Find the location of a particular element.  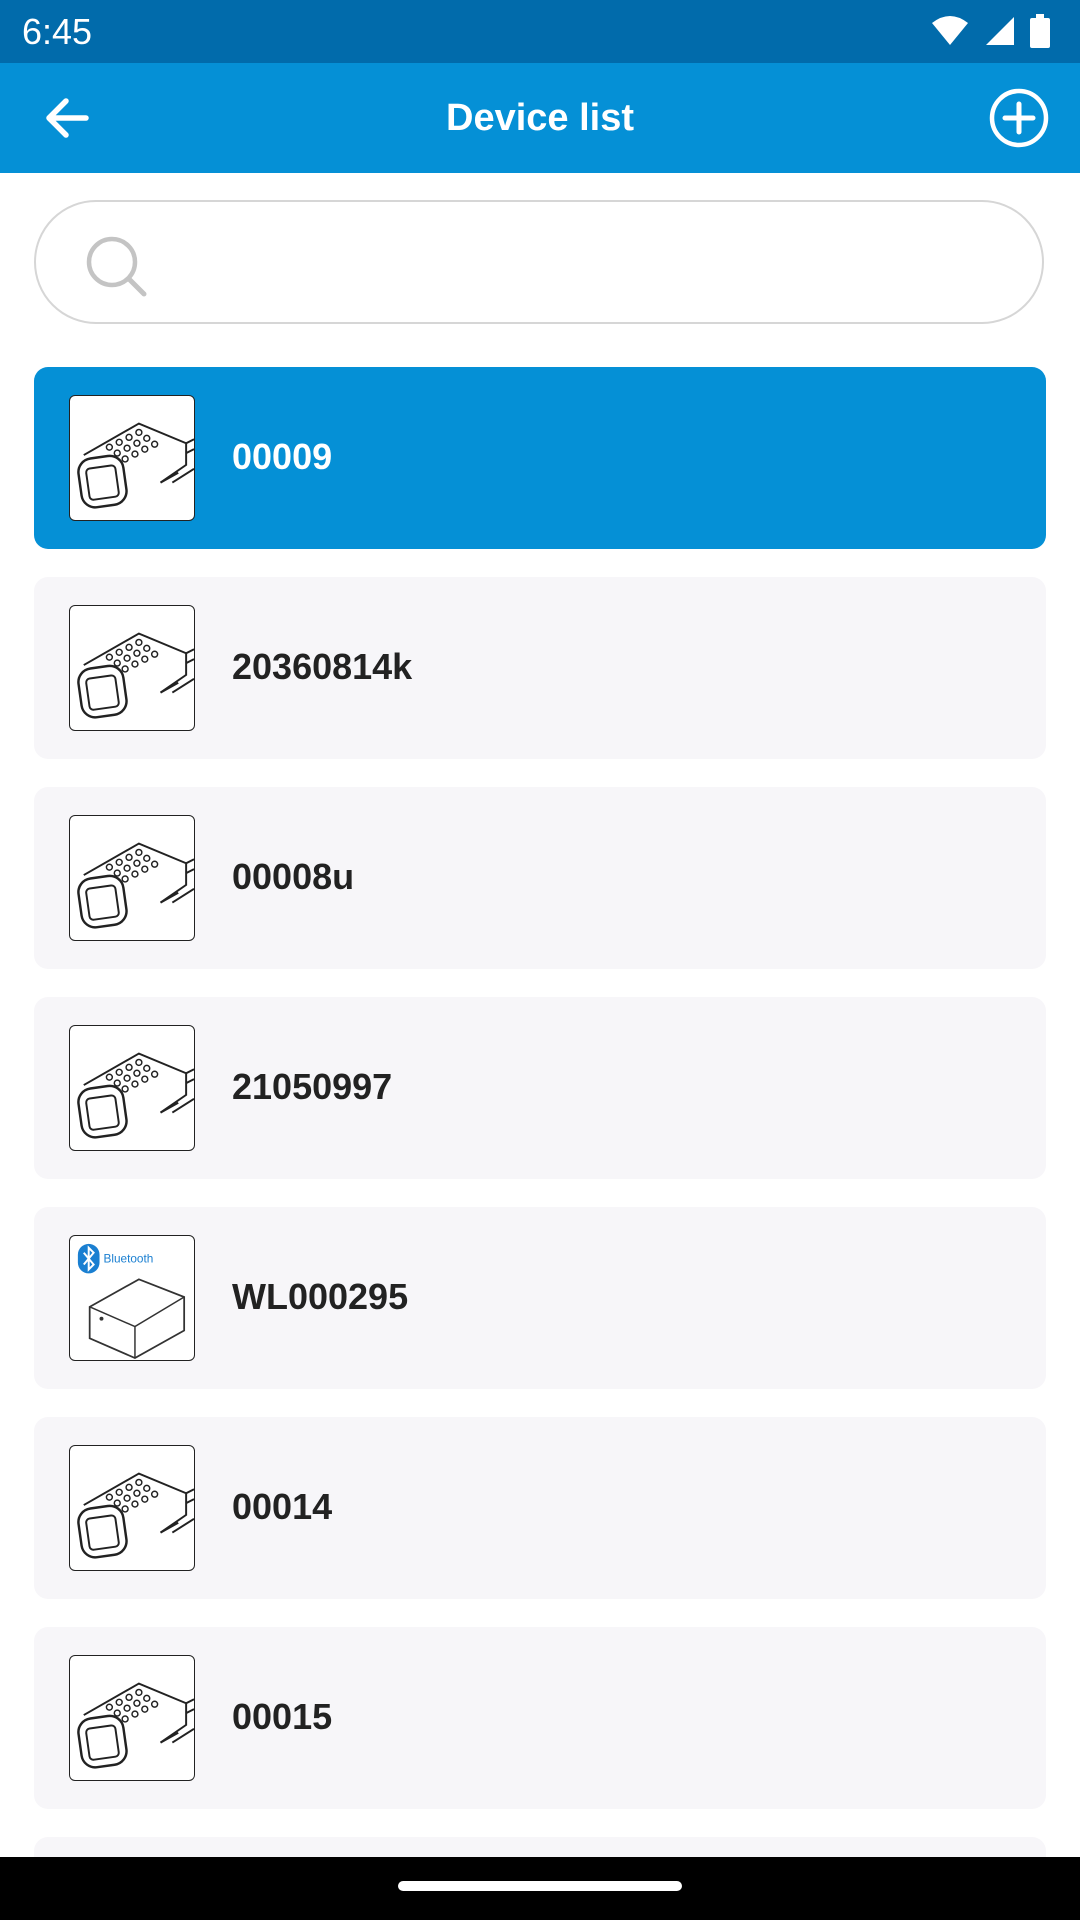

page-title: Device list is located at coordinates (540, 118).